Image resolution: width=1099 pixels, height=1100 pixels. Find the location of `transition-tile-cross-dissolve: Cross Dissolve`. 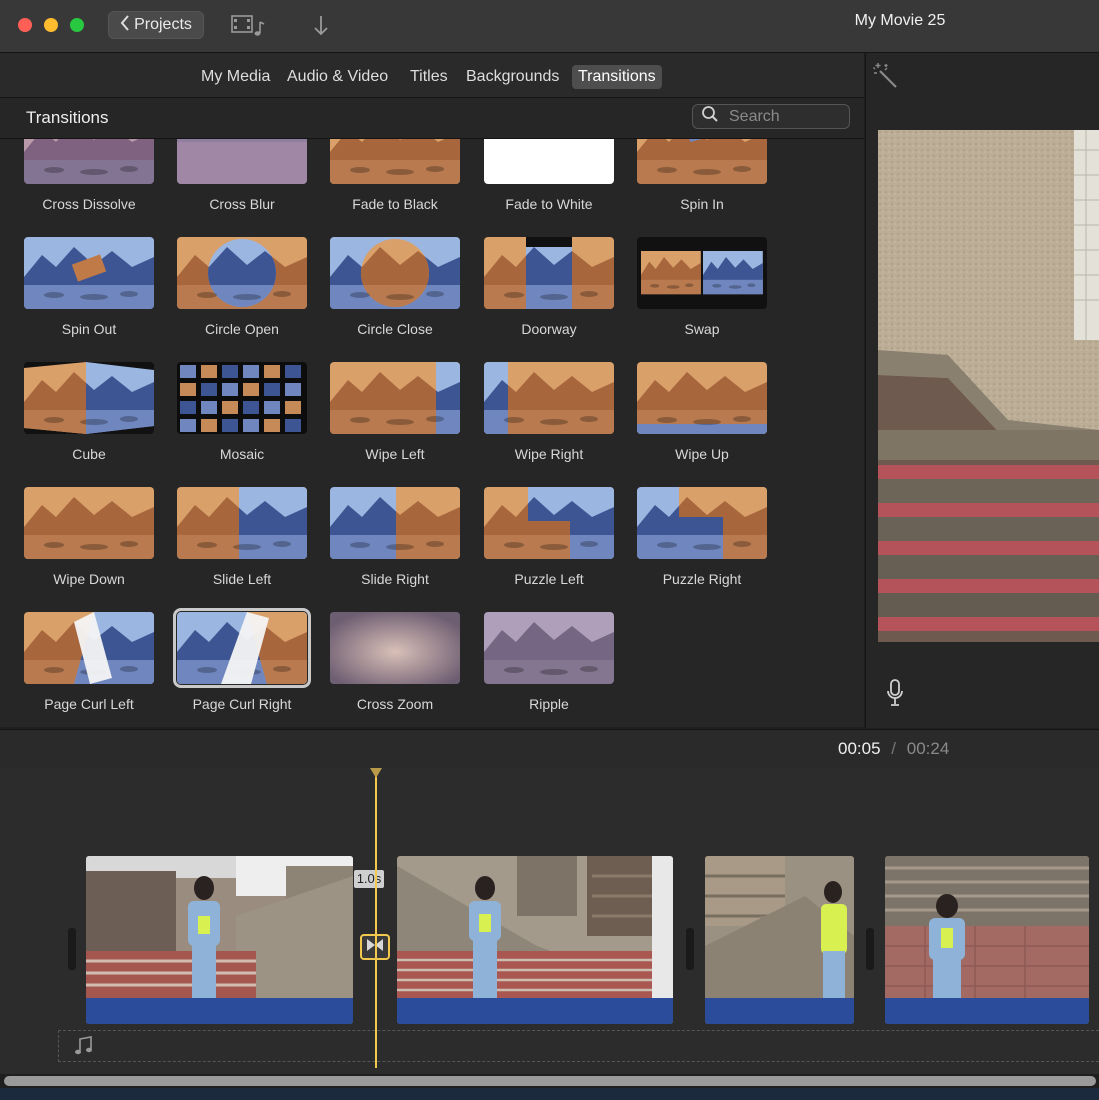

transition-tile-cross-dissolve: Cross Dissolve is located at coordinates (89, 175).